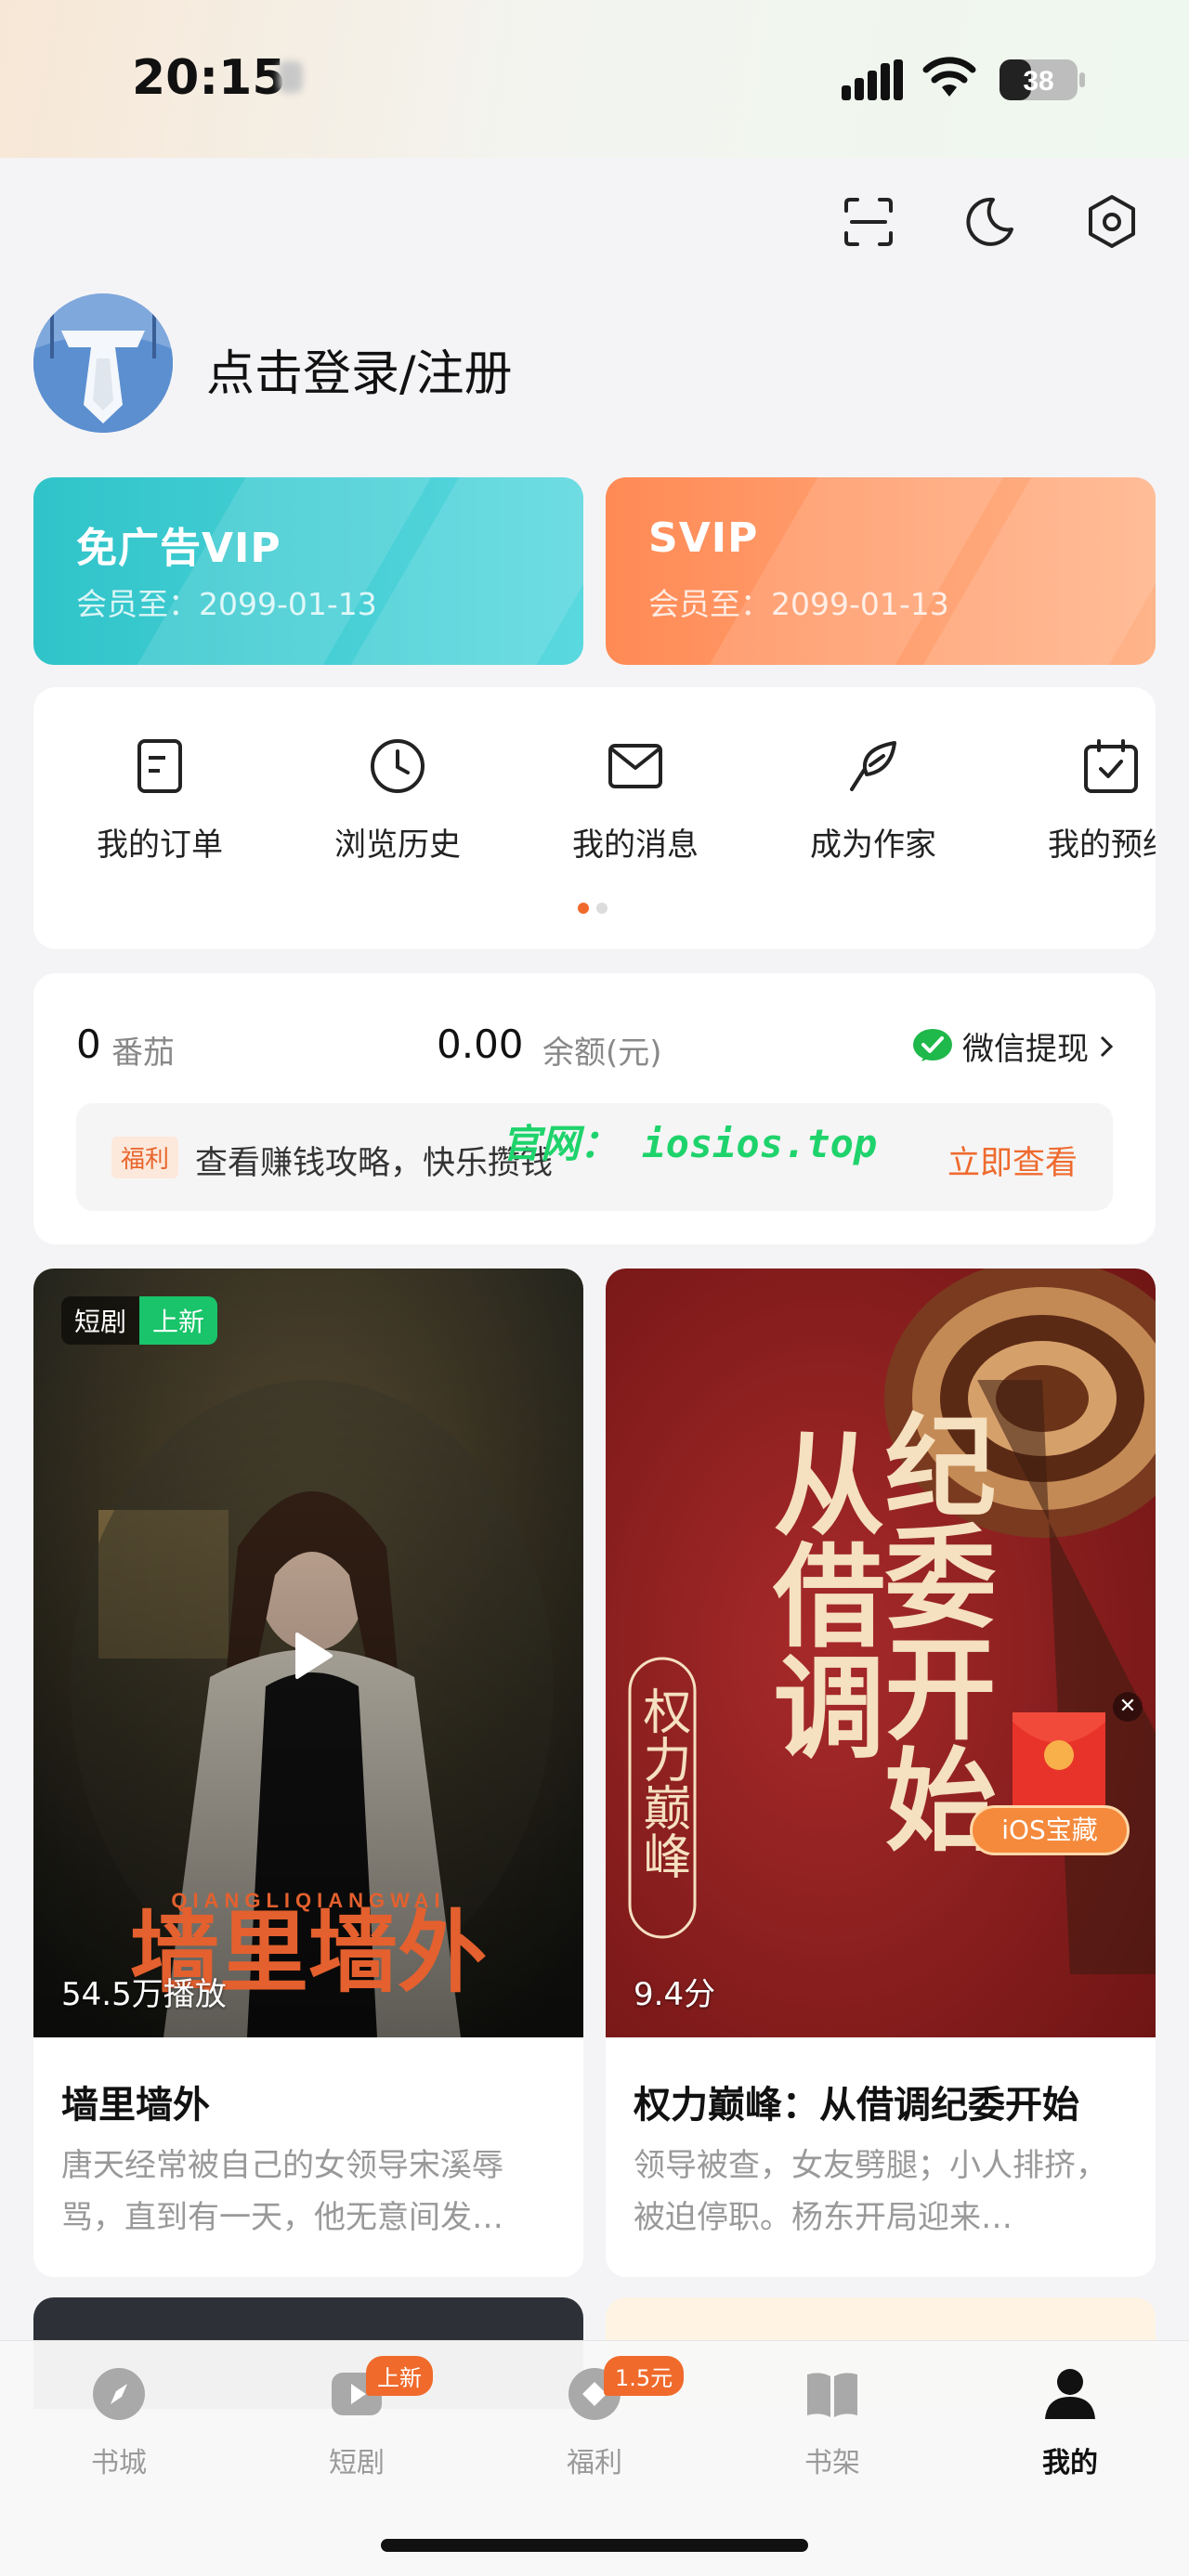  What do you see at coordinates (832, 2420) in the screenshot?
I see `tab-bookshelf: 书架` at bounding box center [832, 2420].